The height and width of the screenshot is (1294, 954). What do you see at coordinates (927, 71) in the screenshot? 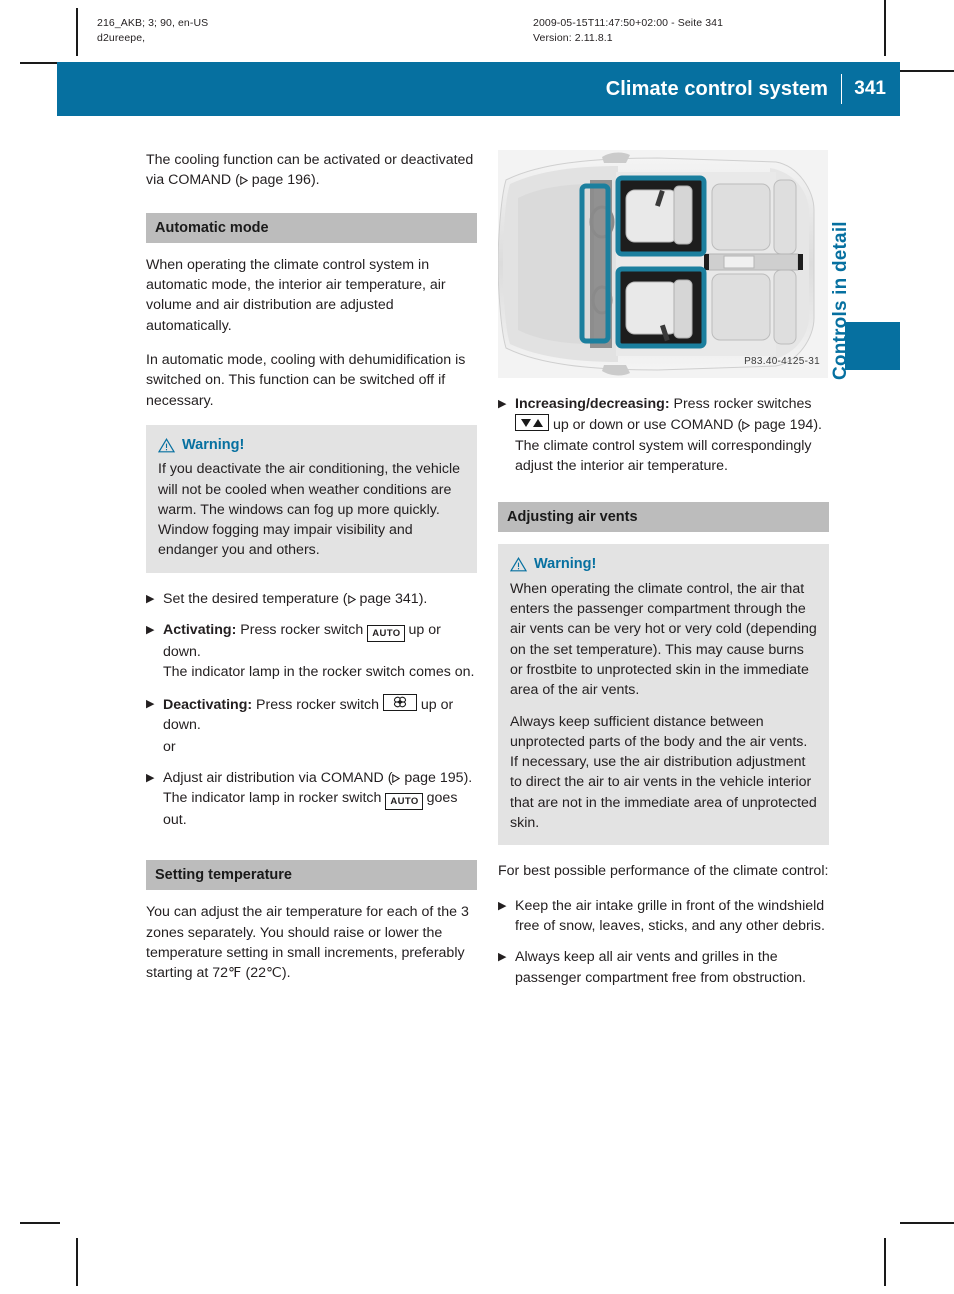
I see `crop-mark-top-right-horizontal` at bounding box center [927, 71].